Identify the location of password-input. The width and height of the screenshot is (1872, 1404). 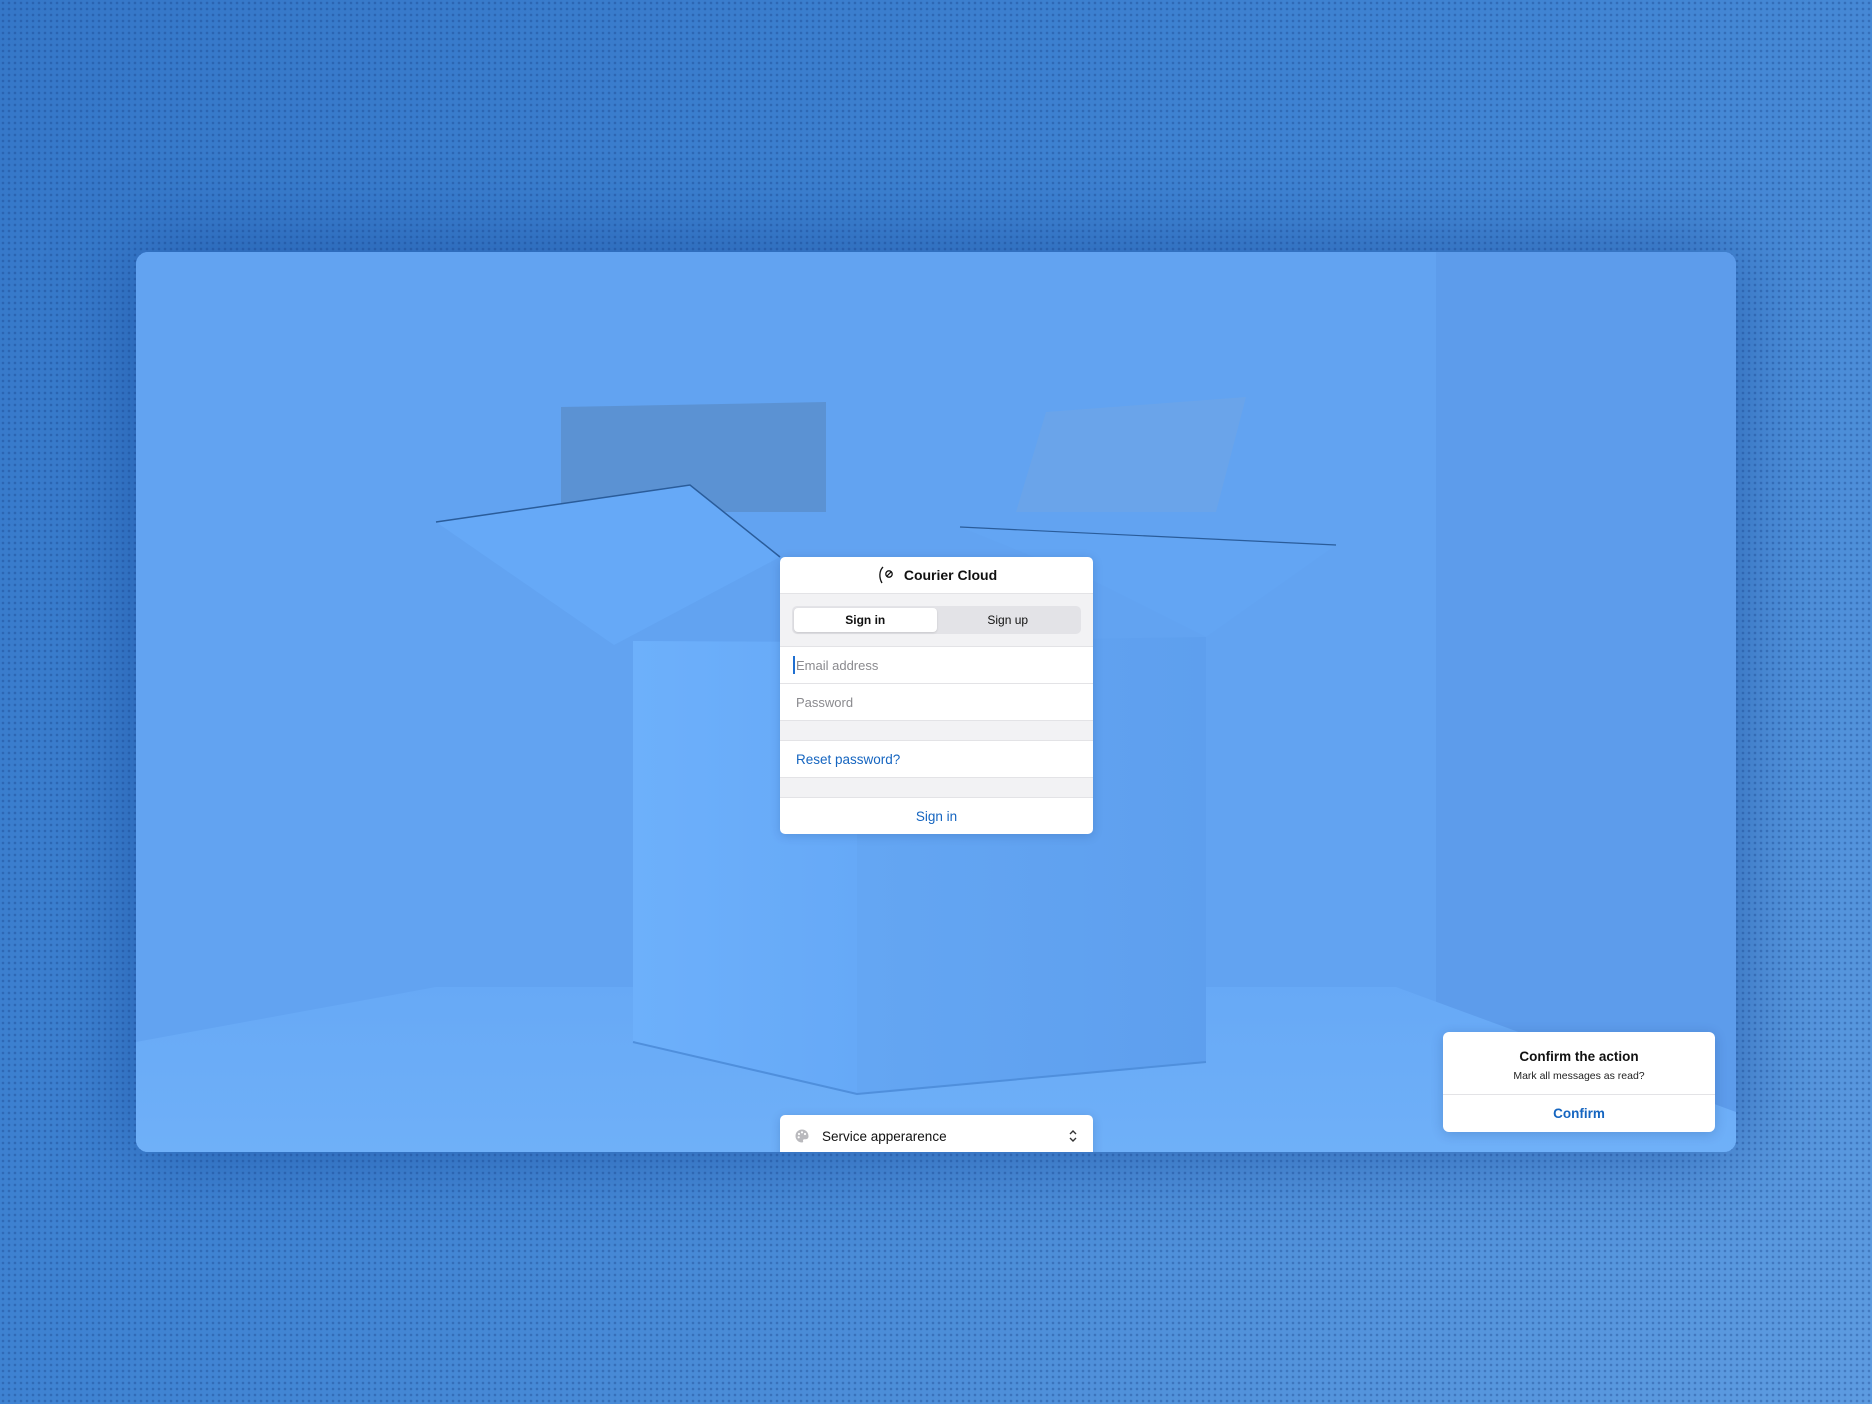
(936, 702).